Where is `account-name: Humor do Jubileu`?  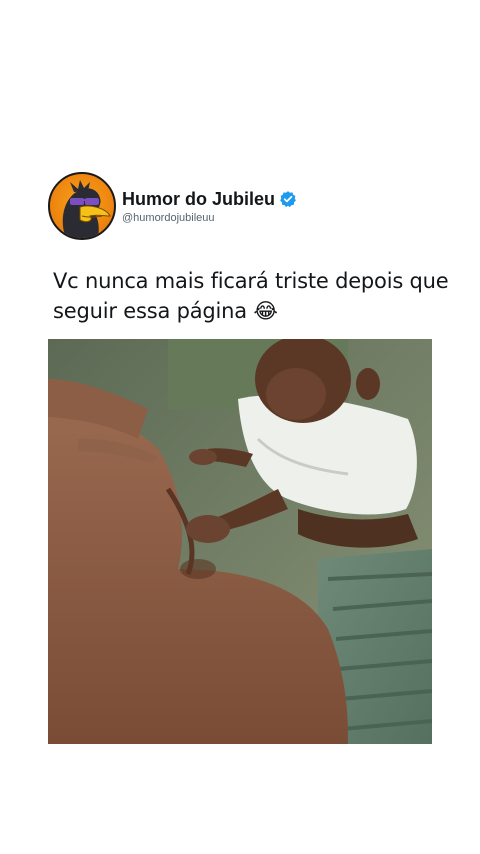
account-name: Humor do Jubileu is located at coordinates (198, 199).